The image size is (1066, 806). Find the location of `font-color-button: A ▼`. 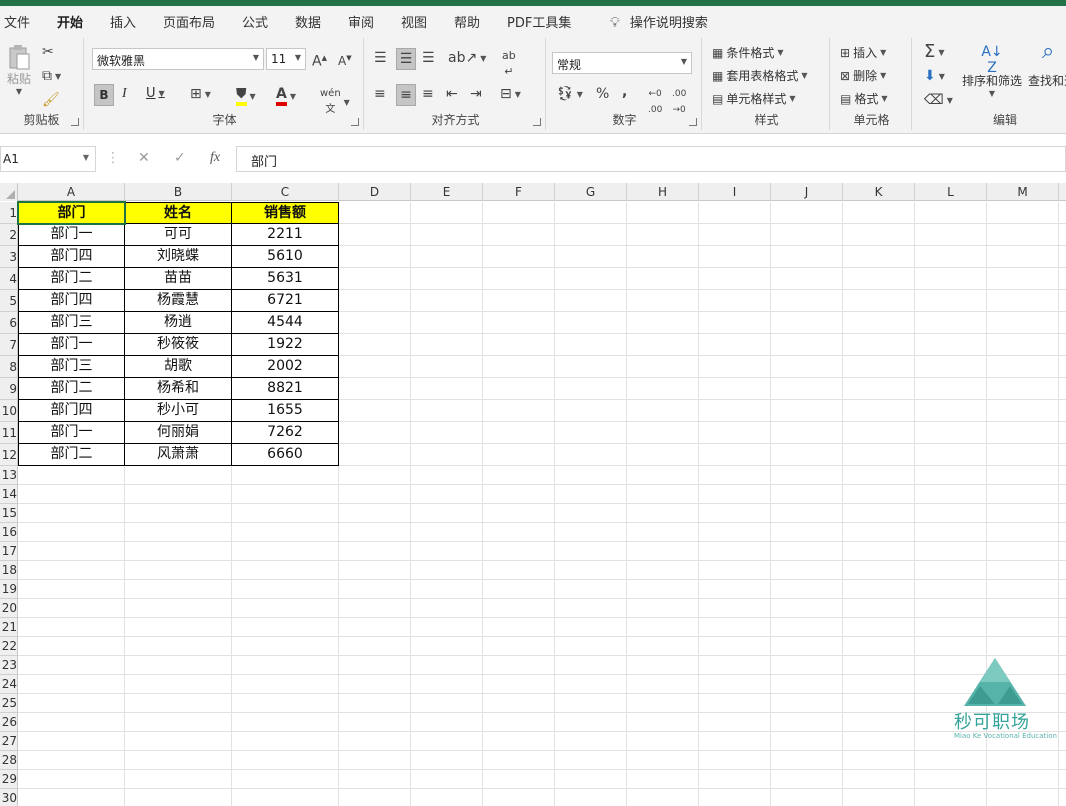

font-color-button: A ▼ is located at coordinates (286, 96).